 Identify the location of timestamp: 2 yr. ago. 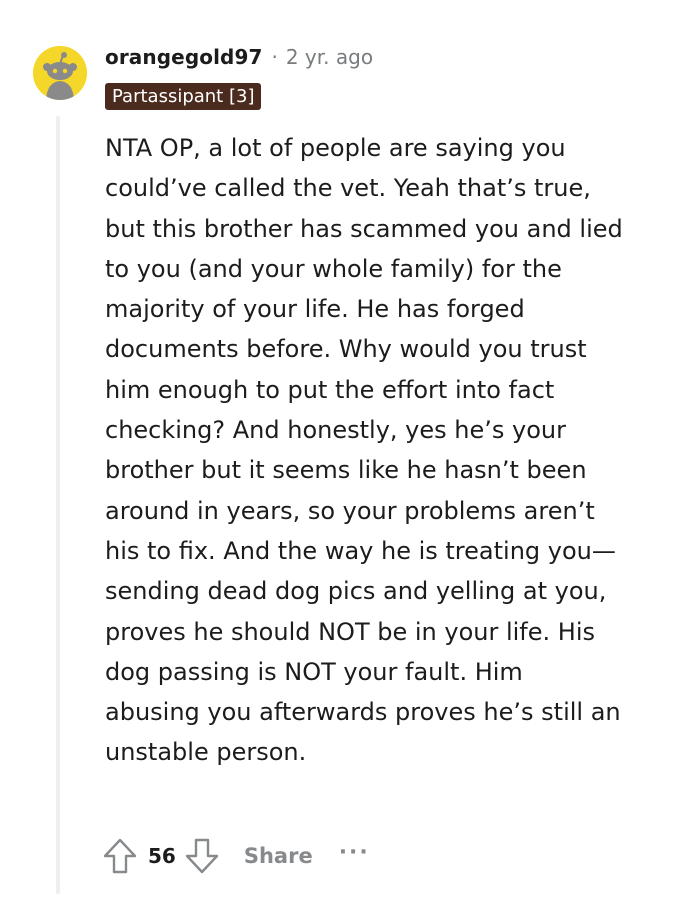
(329, 57).